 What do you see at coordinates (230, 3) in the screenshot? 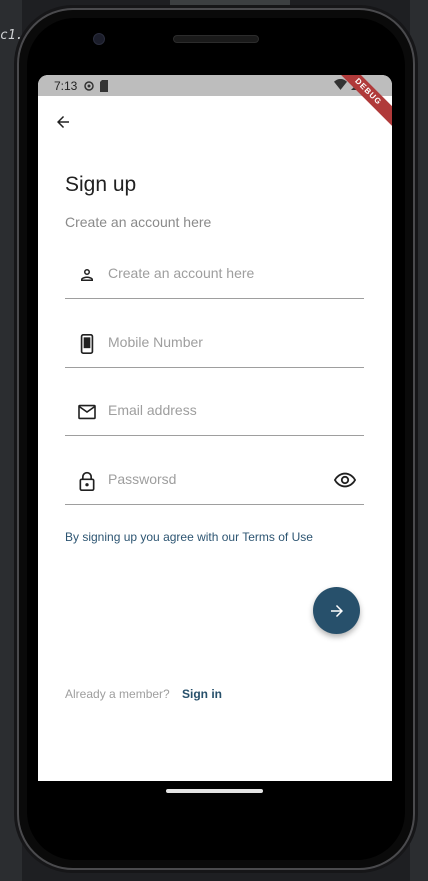
I see `ide-toolbar-fragment` at bounding box center [230, 3].